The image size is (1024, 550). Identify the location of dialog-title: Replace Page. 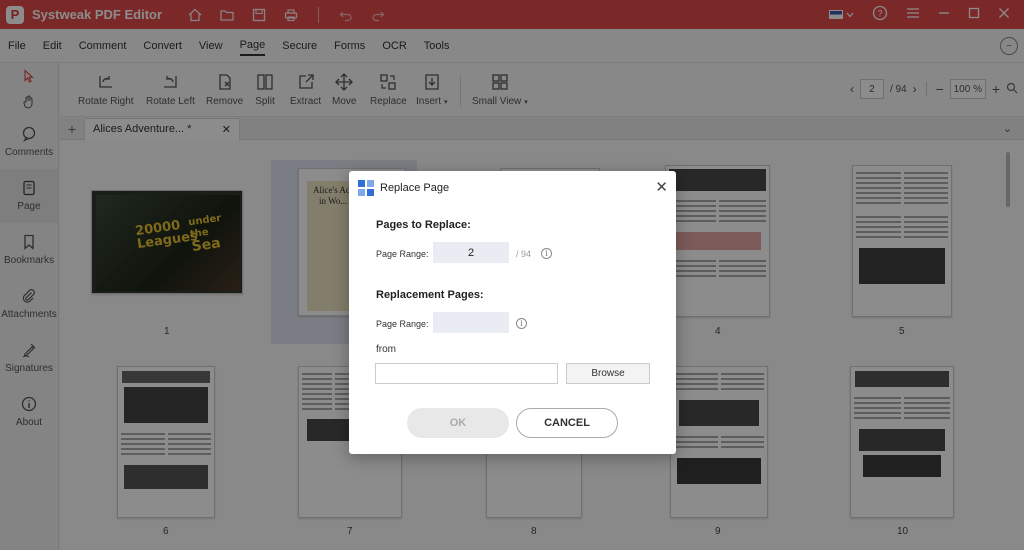
(415, 188).